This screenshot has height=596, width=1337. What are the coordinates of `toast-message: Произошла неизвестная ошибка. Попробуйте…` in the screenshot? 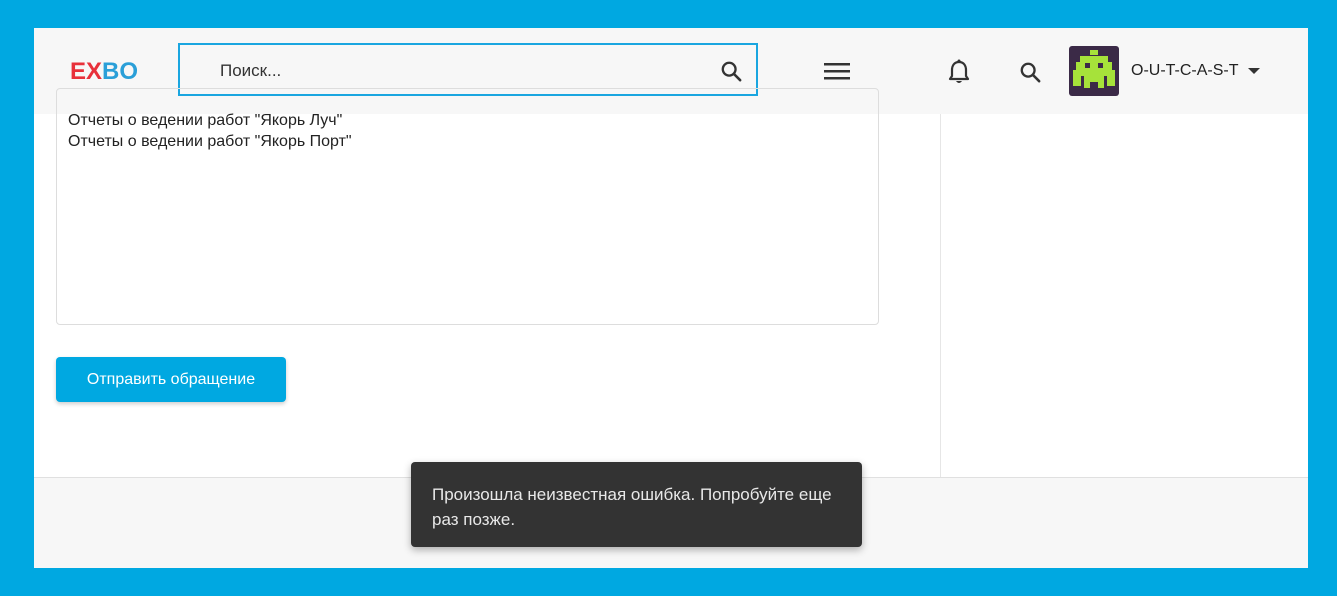 It's located at (632, 507).